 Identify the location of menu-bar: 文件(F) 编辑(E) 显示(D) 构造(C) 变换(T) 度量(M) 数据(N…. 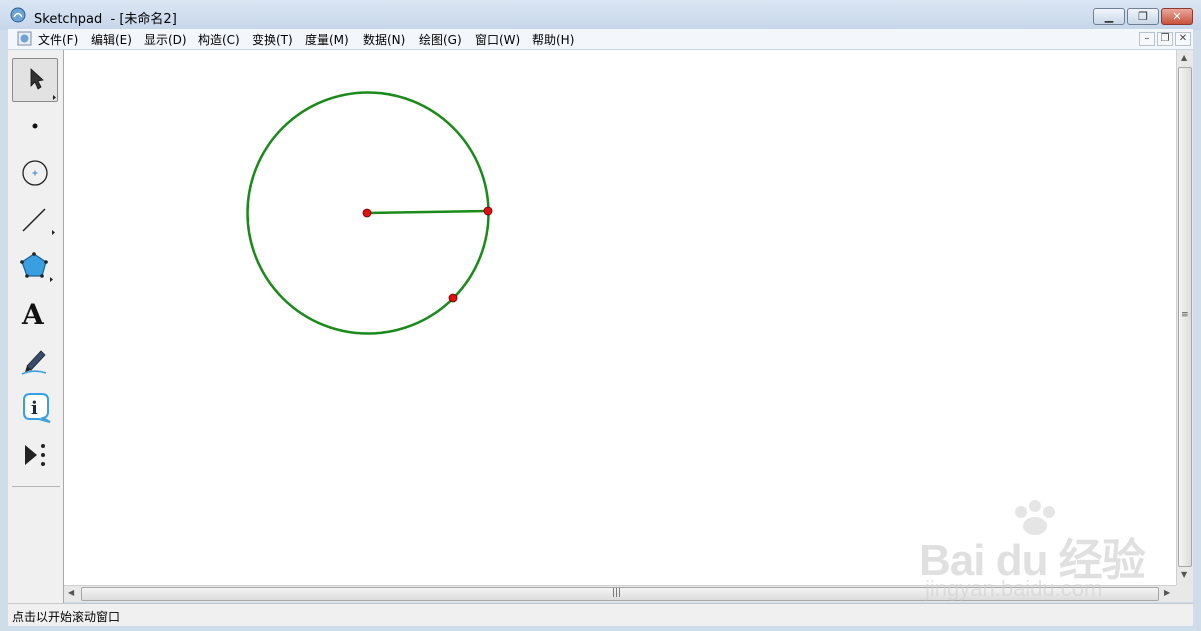
(600, 39).